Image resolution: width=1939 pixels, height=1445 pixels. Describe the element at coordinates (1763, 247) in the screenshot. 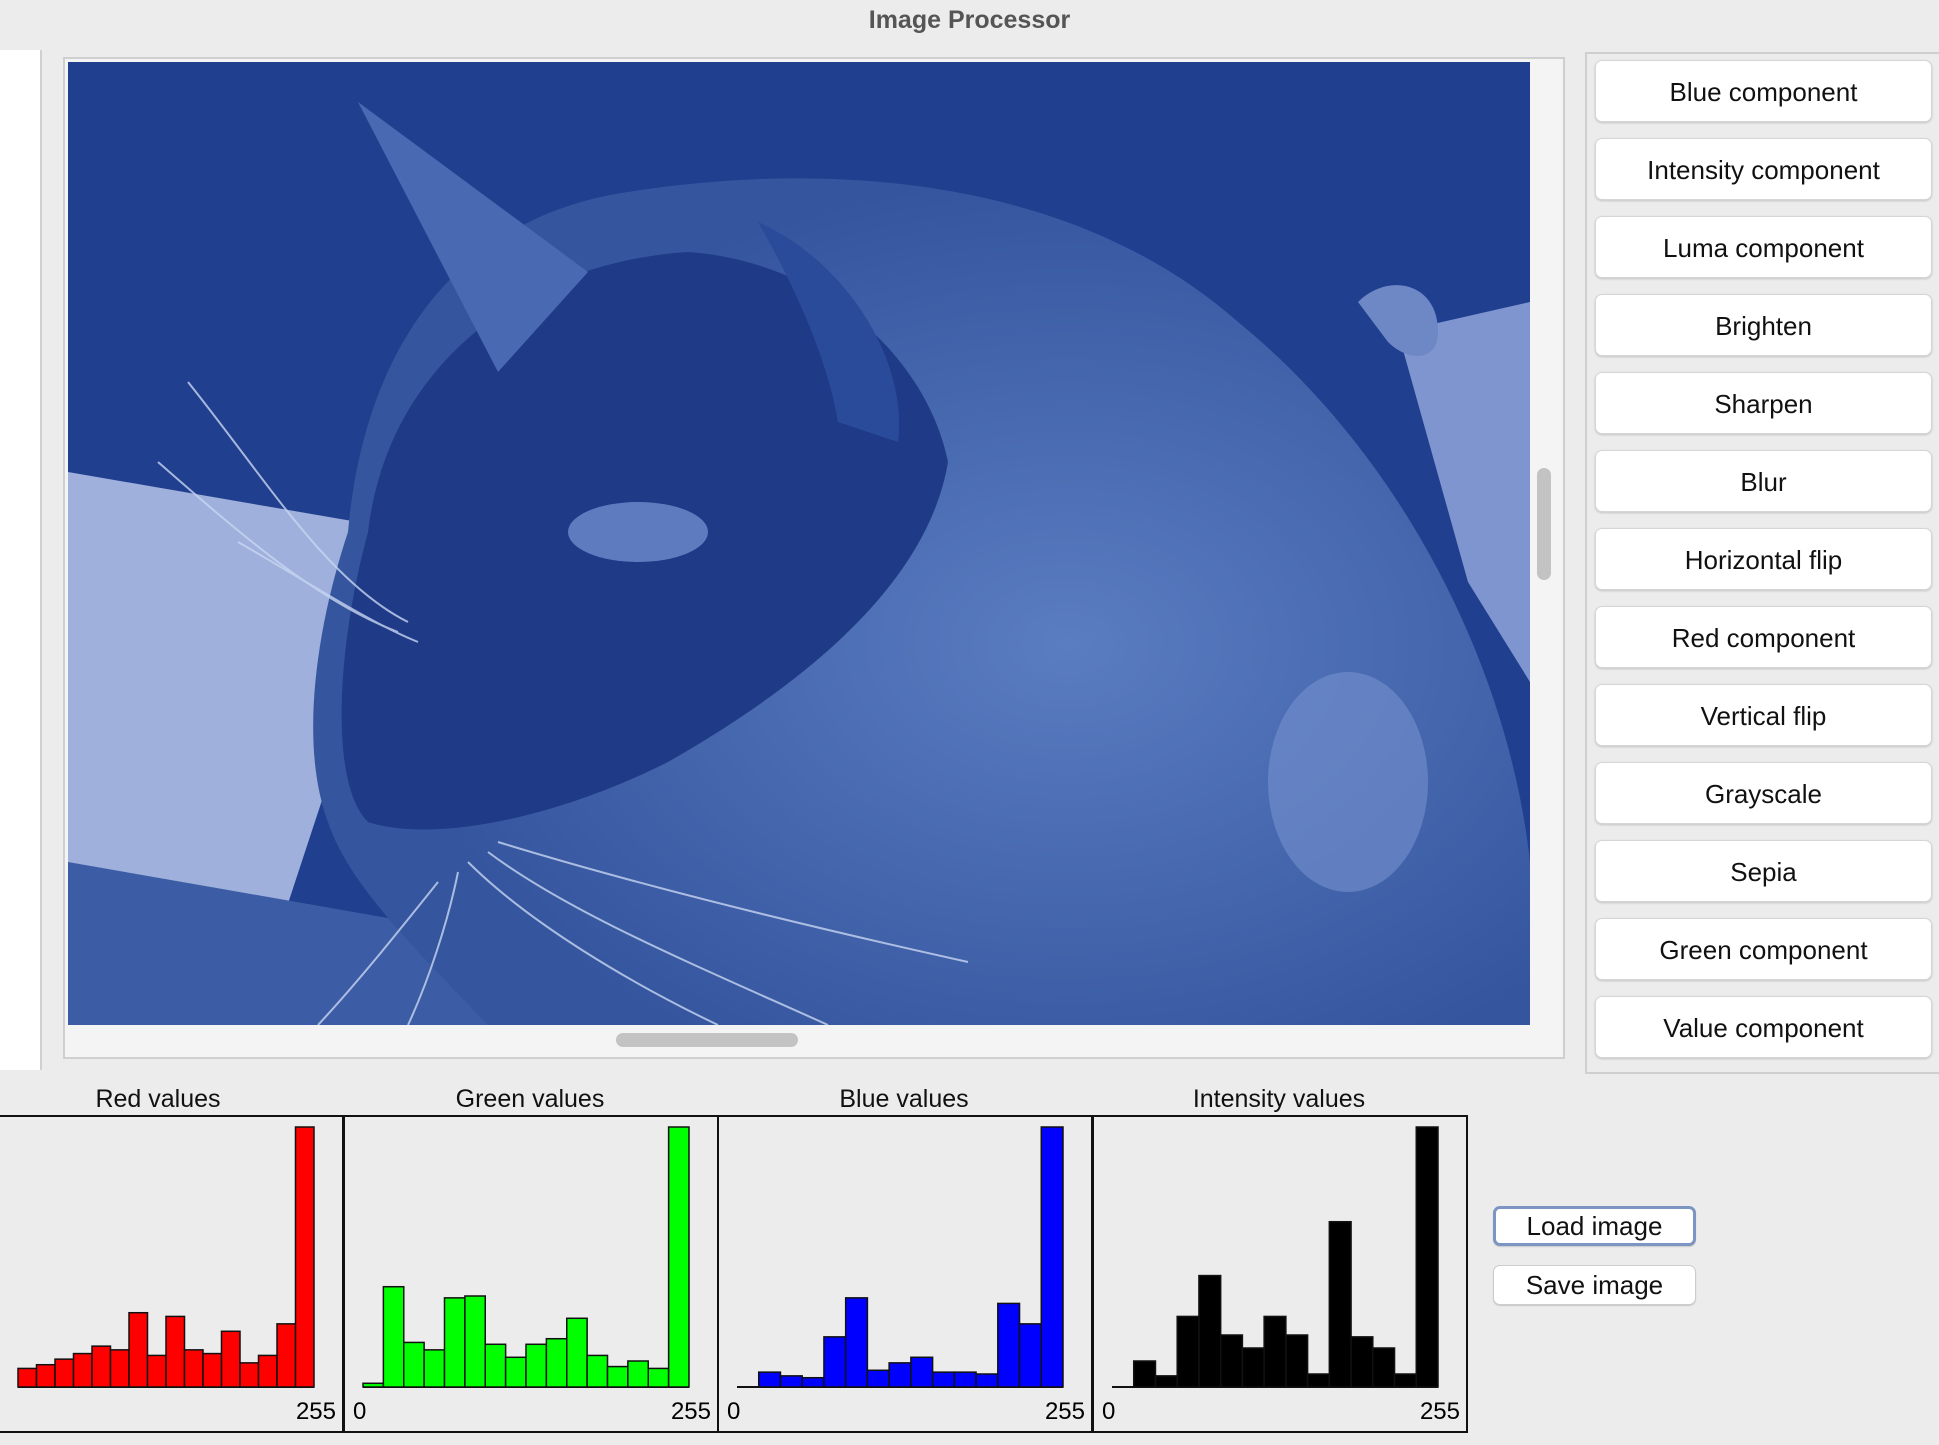

I see `luma-component-button: Luma component` at that location.